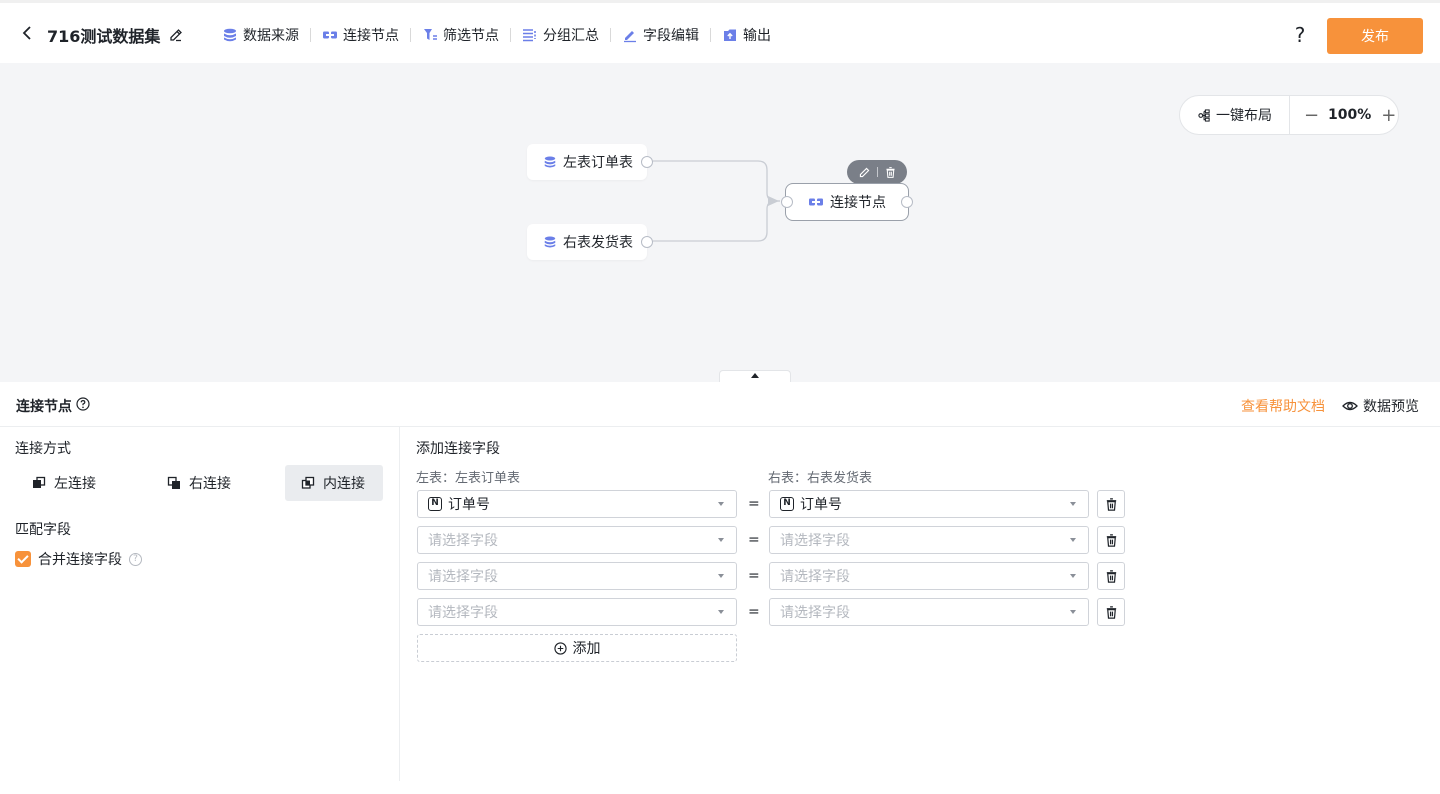 The width and height of the screenshot is (1440, 794). I want to click on tool-label: 筛选节点, so click(471, 36).